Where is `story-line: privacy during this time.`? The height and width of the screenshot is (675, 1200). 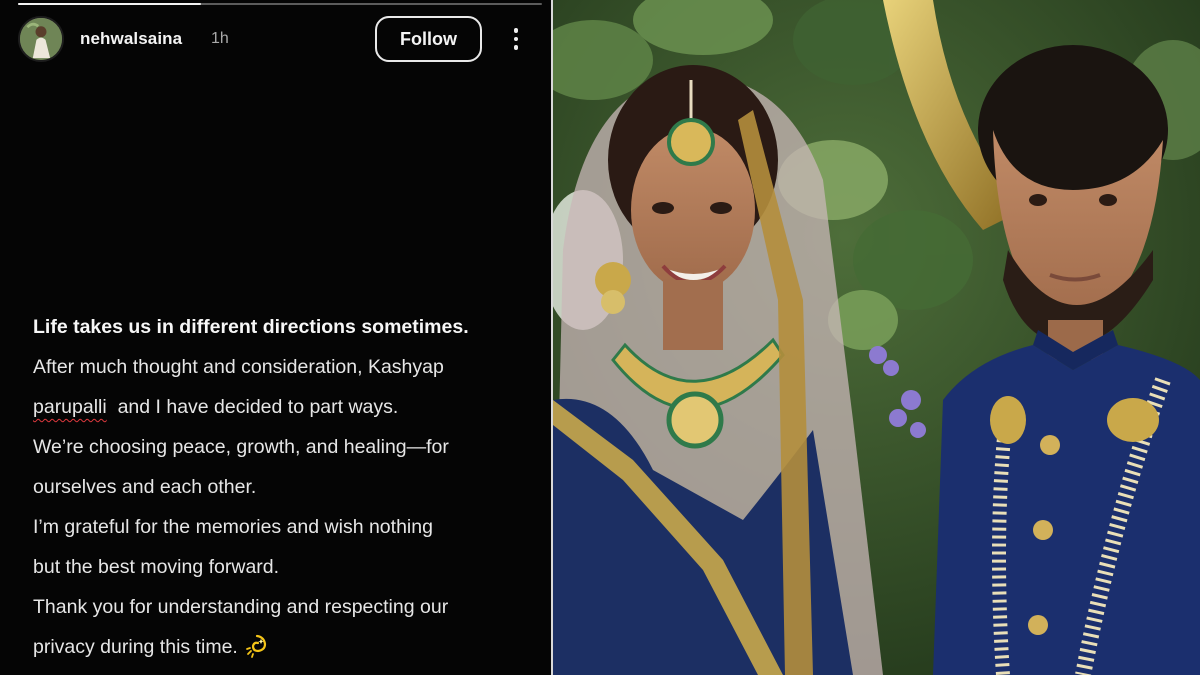 story-line: privacy during this time. is located at coordinates (288, 647).